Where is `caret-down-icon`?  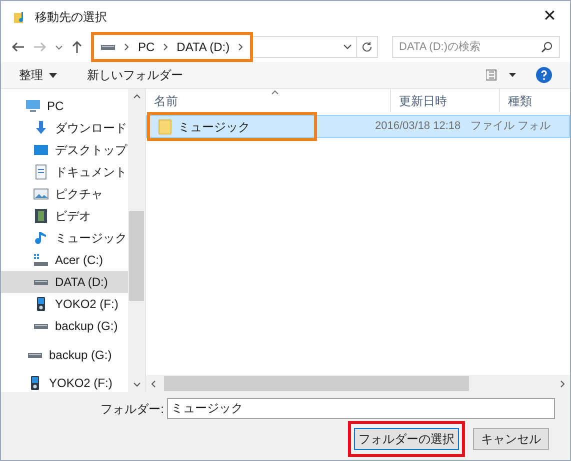 caret-down-icon is located at coordinates (53, 75).